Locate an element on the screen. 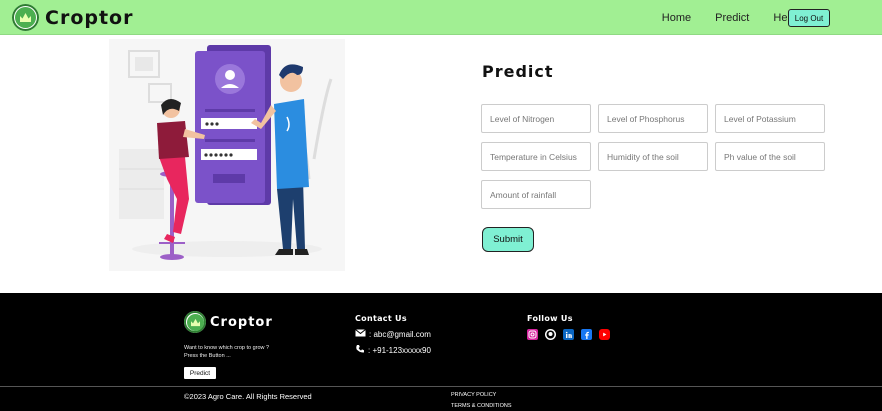 This screenshot has width=882, height=411. footer-predict-button: Predict is located at coordinates (200, 373).